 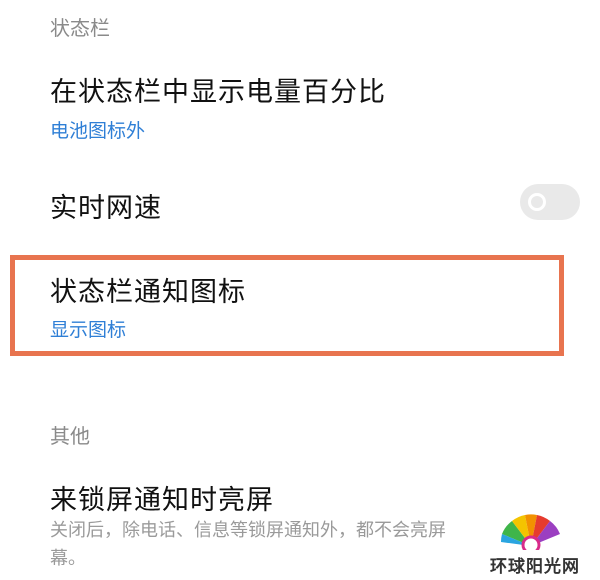 What do you see at coordinates (162, 500) in the screenshot?
I see `wake-on-notification-title: 来锁屏通知时亮屏` at bounding box center [162, 500].